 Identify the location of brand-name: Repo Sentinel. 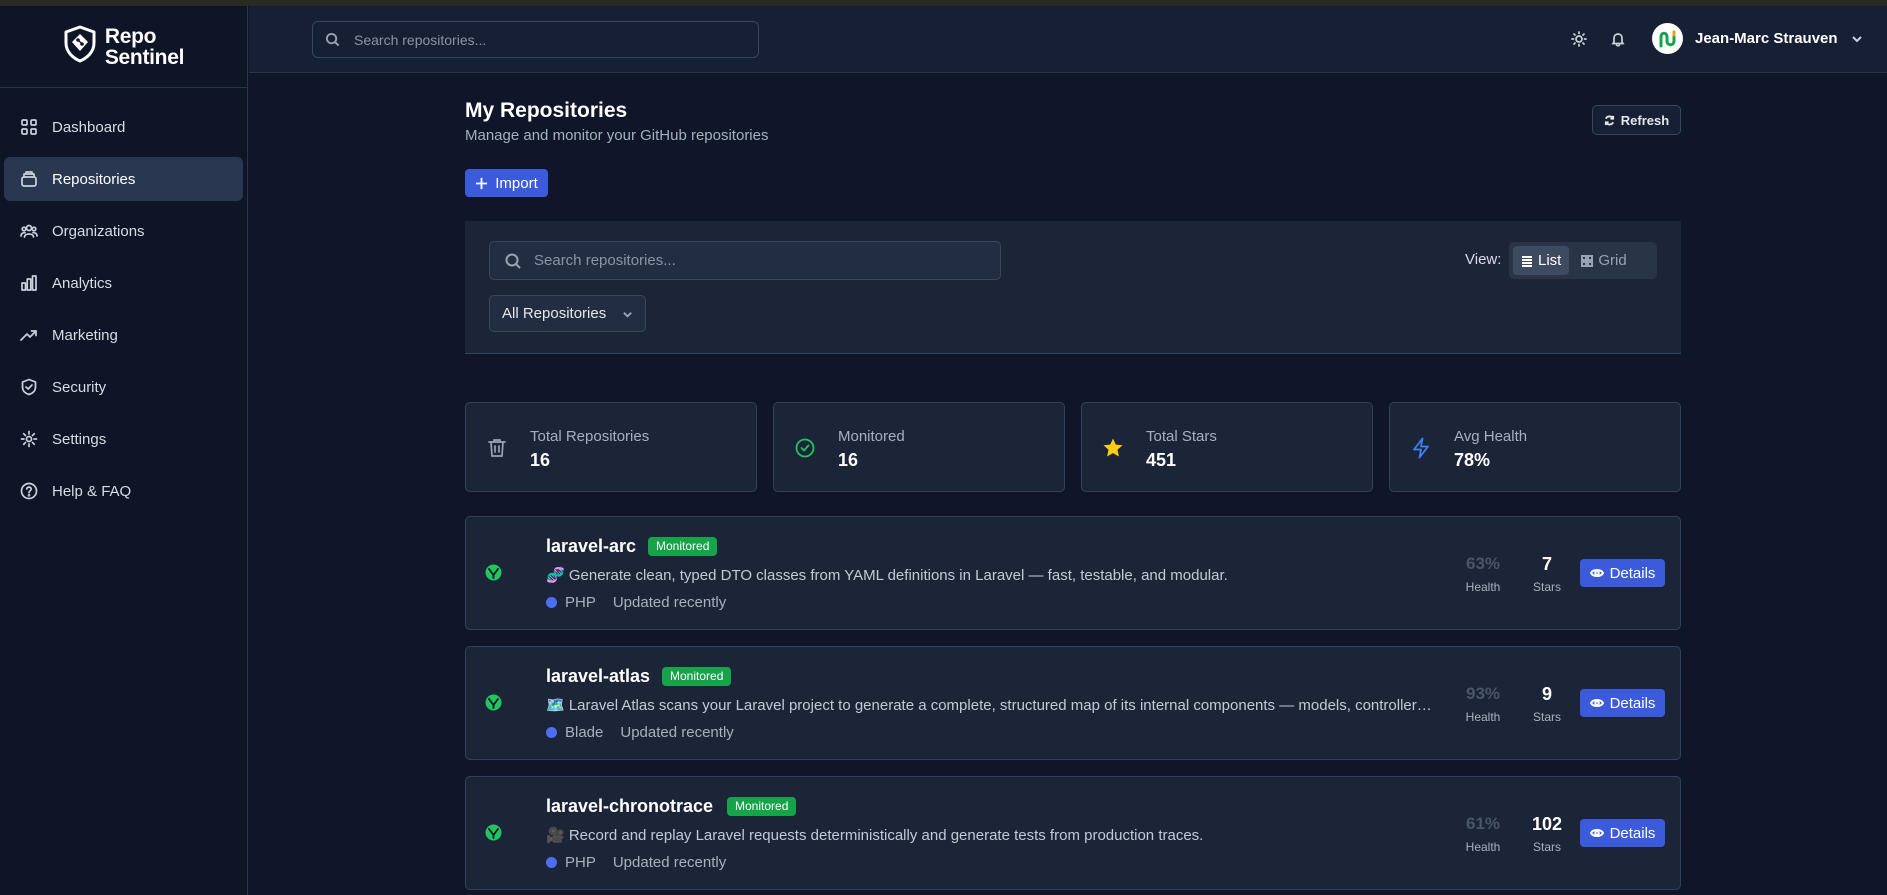
(144, 47).